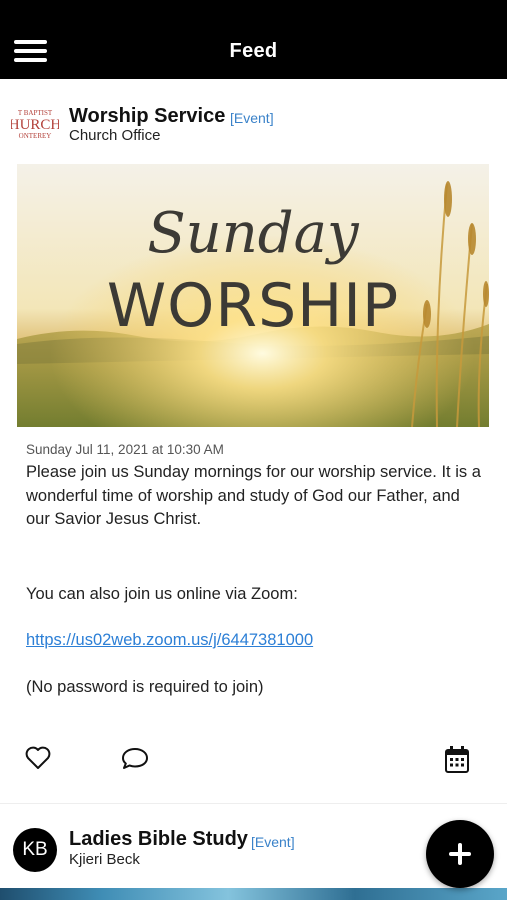 The height and width of the screenshot is (900, 507). Describe the element at coordinates (125, 449) in the screenshot. I see `event-date: Sunday Jul 11, 2021 at 10:30 AM` at that location.